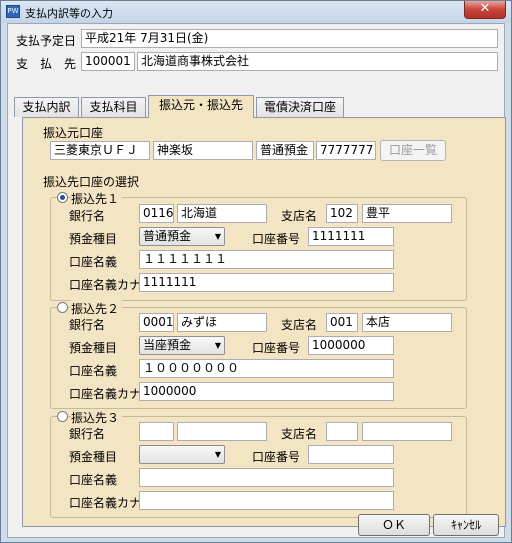 Image resolution: width=512 pixels, height=543 pixels. What do you see at coordinates (407, 213) in the screenshot?
I see `branch-name-field: 豊平` at bounding box center [407, 213].